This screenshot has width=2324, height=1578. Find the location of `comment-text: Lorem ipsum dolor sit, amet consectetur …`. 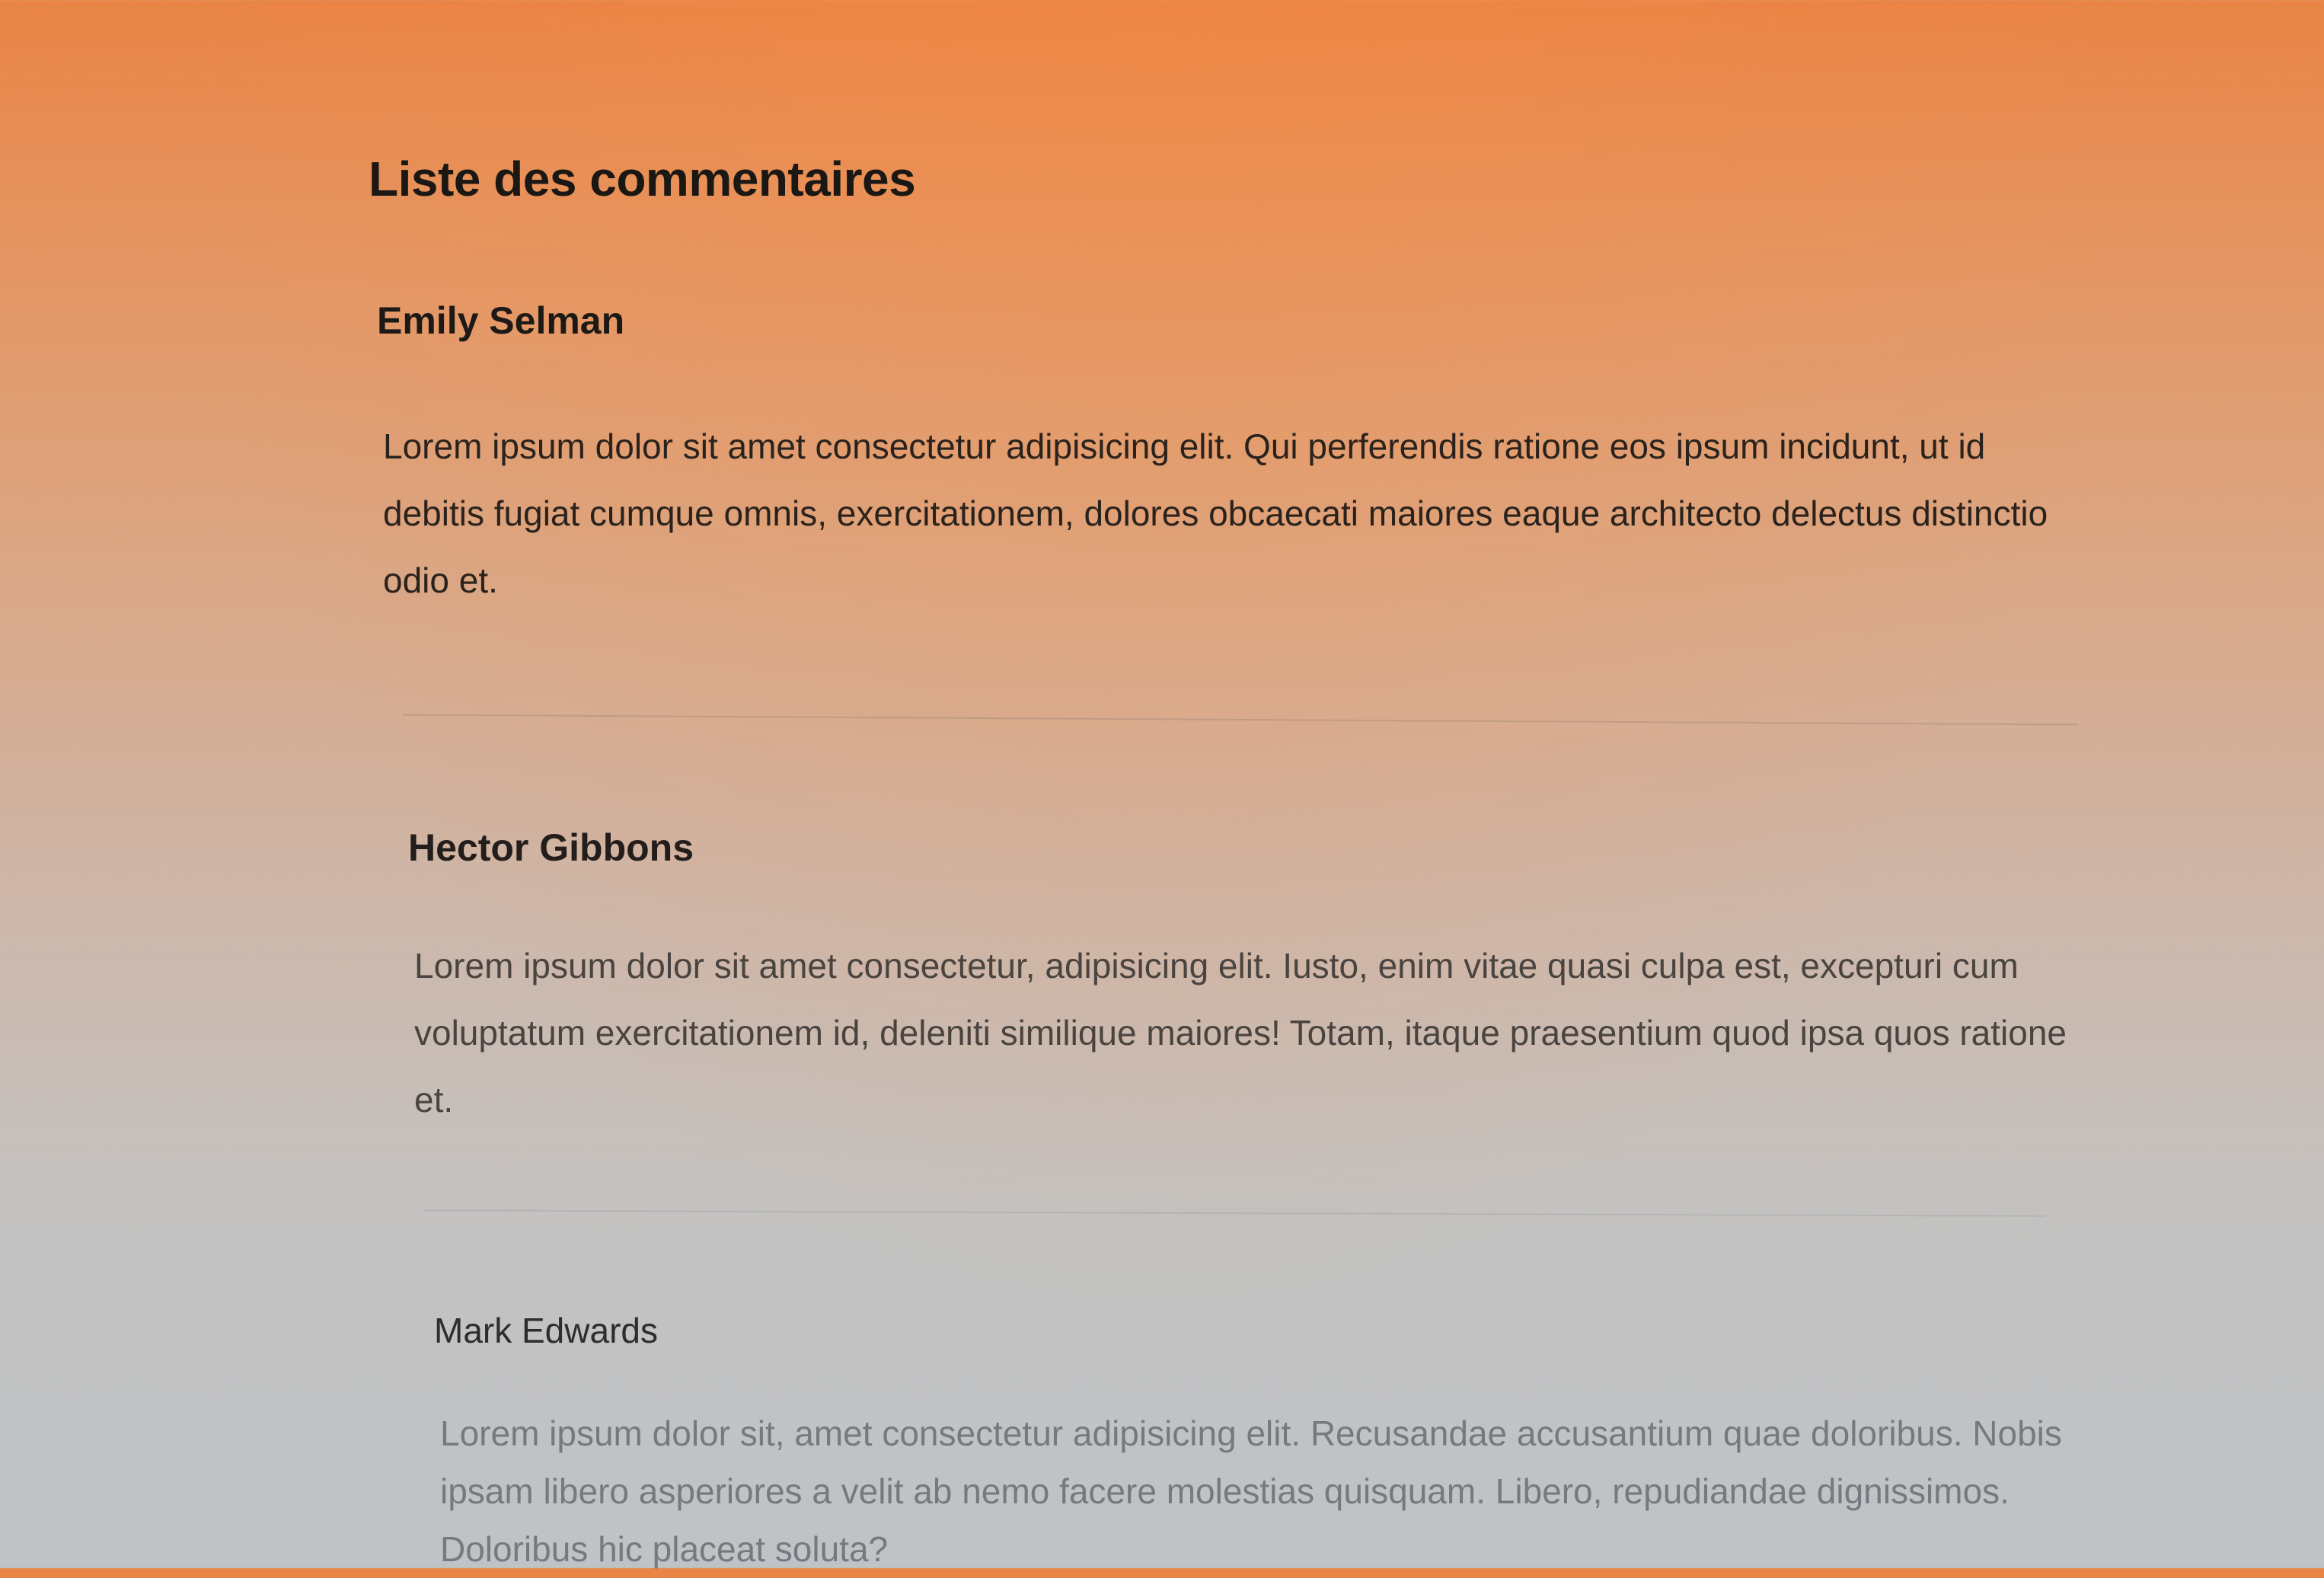

comment-text: Lorem ipsum dolor sit, amet consectetur … is located at coordinates (1251, 1491).